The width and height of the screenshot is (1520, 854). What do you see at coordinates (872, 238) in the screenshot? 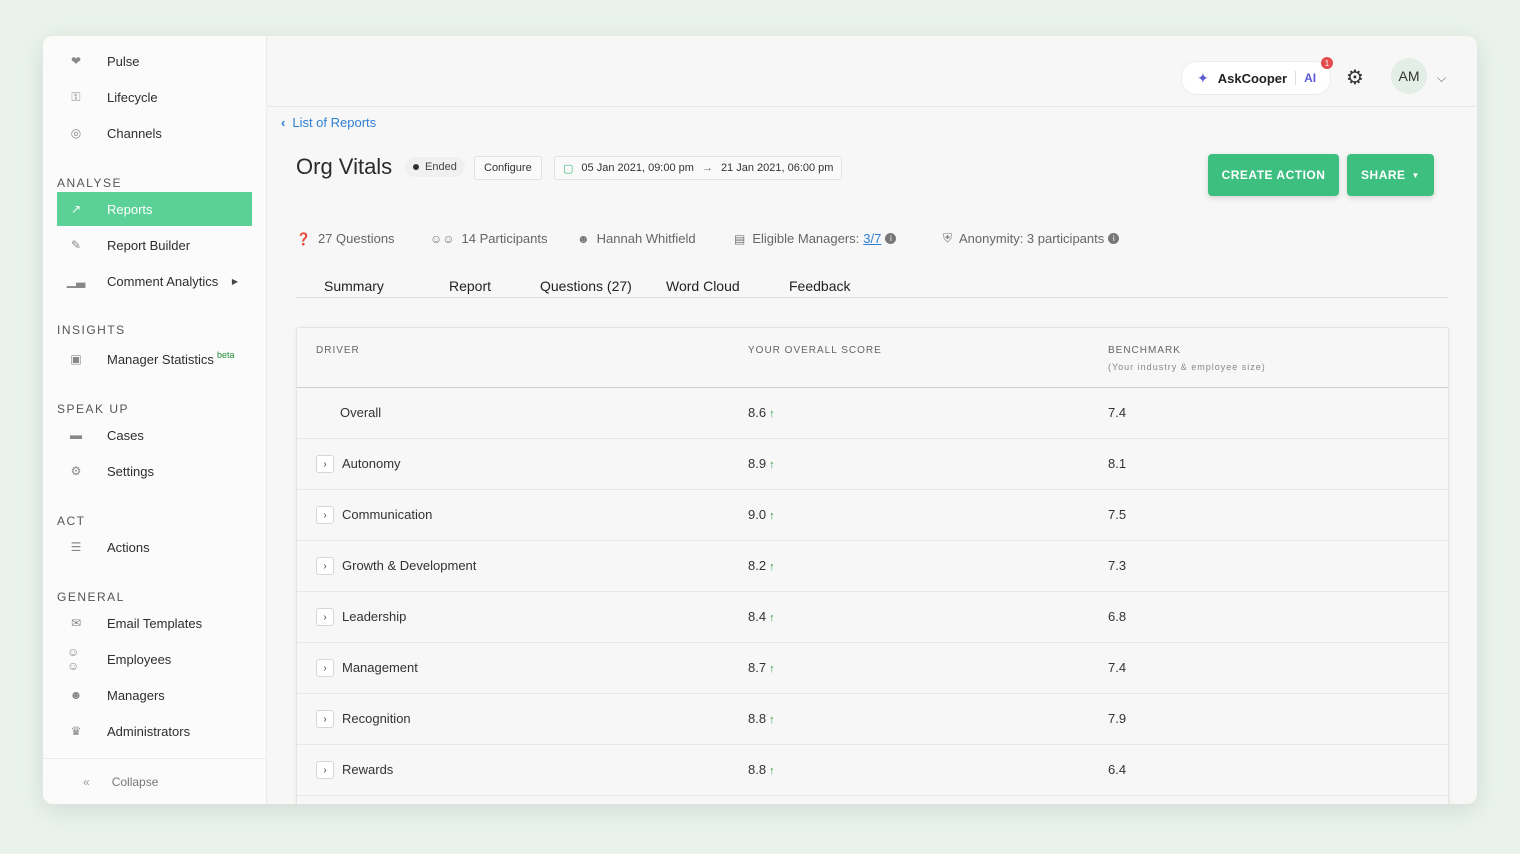
I see `eligible-managers-link: 3/7` at bounding box center [872, 238].